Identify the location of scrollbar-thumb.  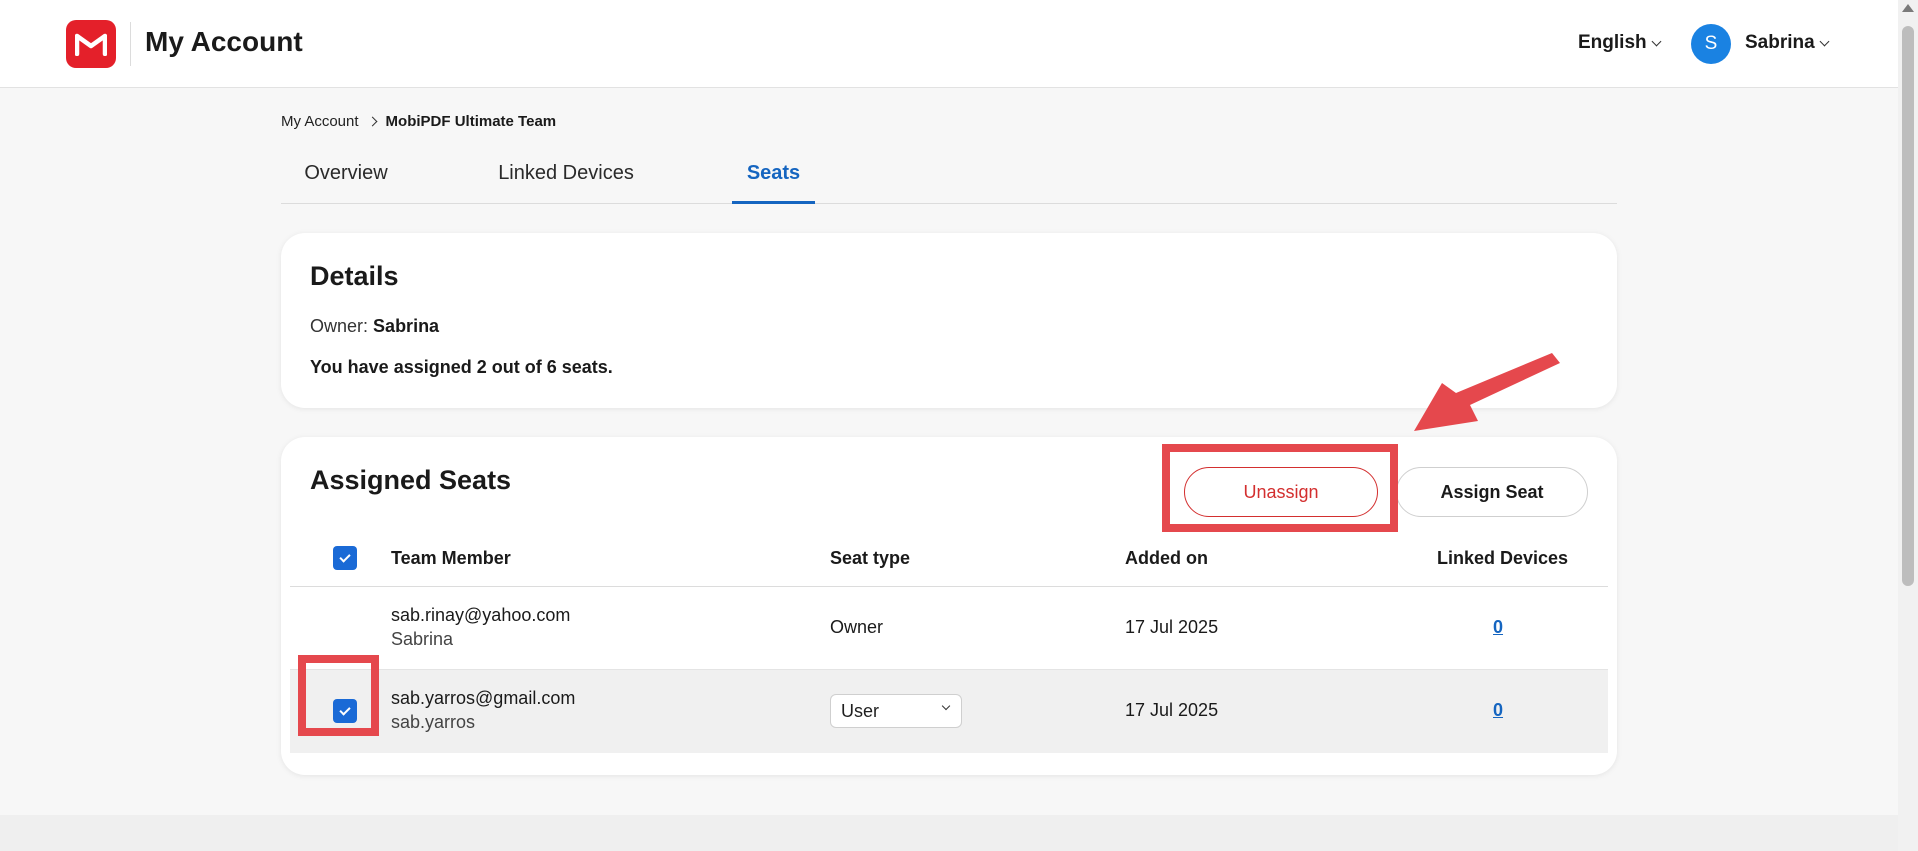
(1908, 306).